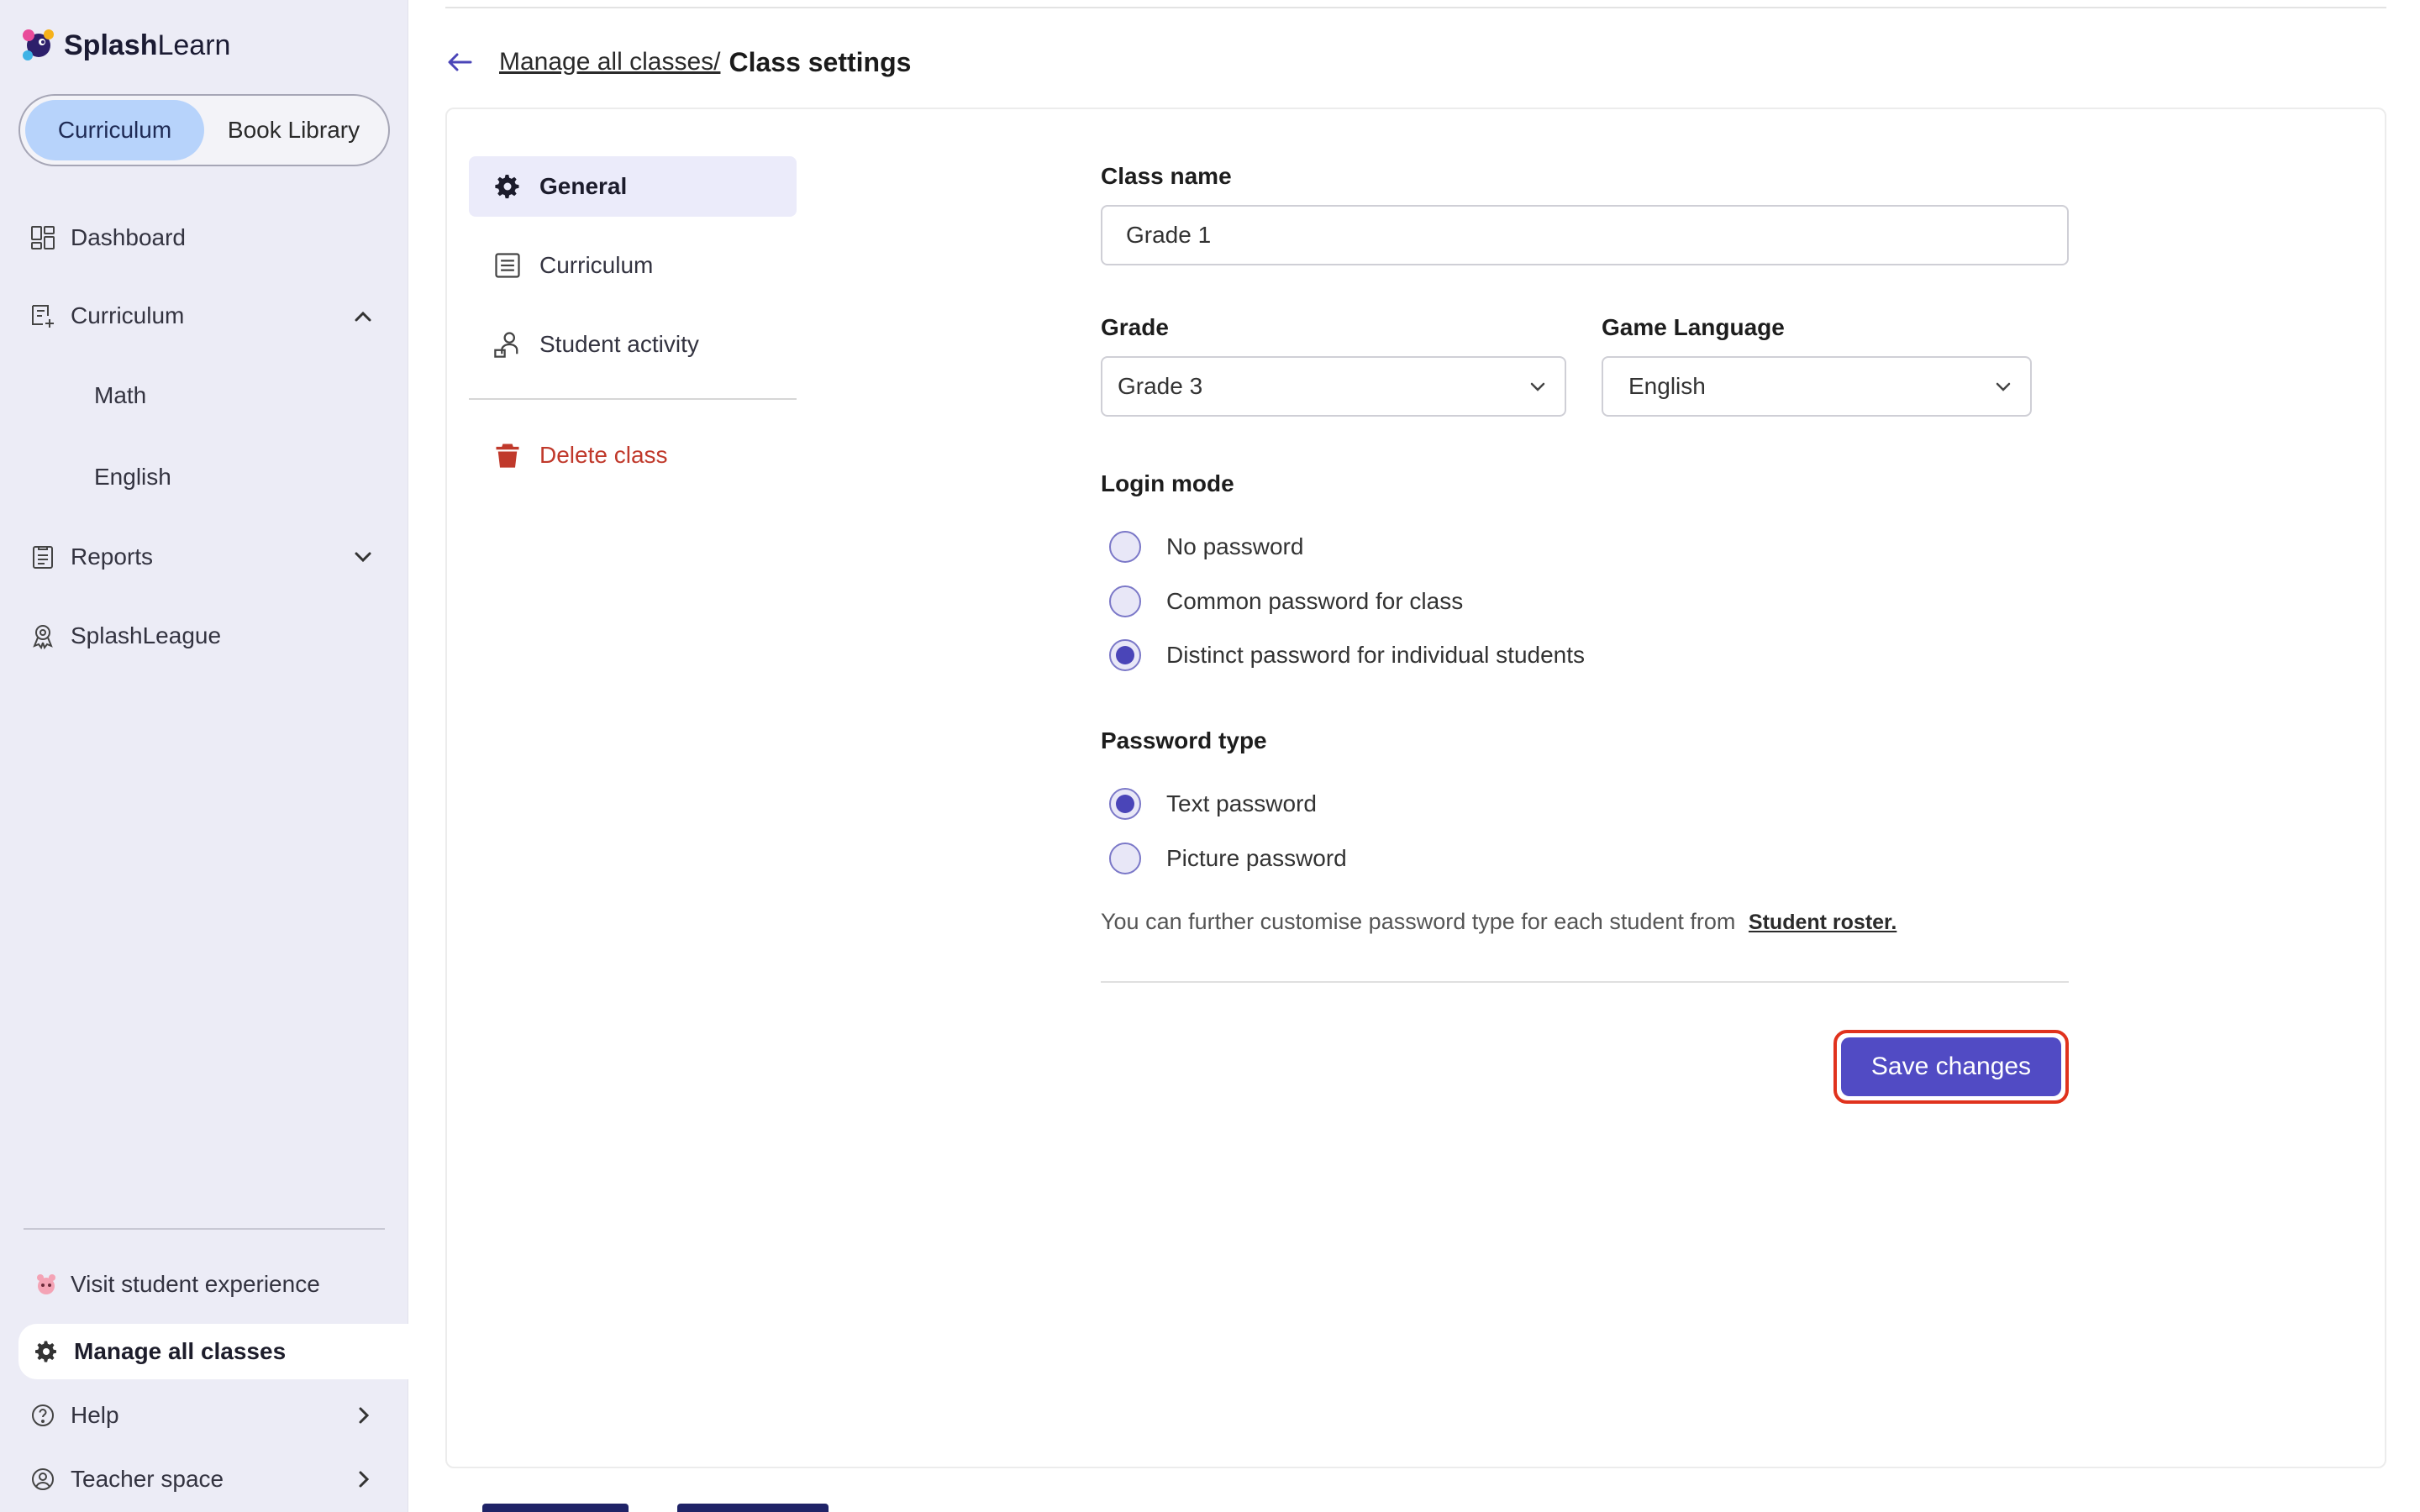 The height and width of the screenshot is (1512, 2420). I want to click on save-button-highlight: Save changes, so click(1951, 1067).